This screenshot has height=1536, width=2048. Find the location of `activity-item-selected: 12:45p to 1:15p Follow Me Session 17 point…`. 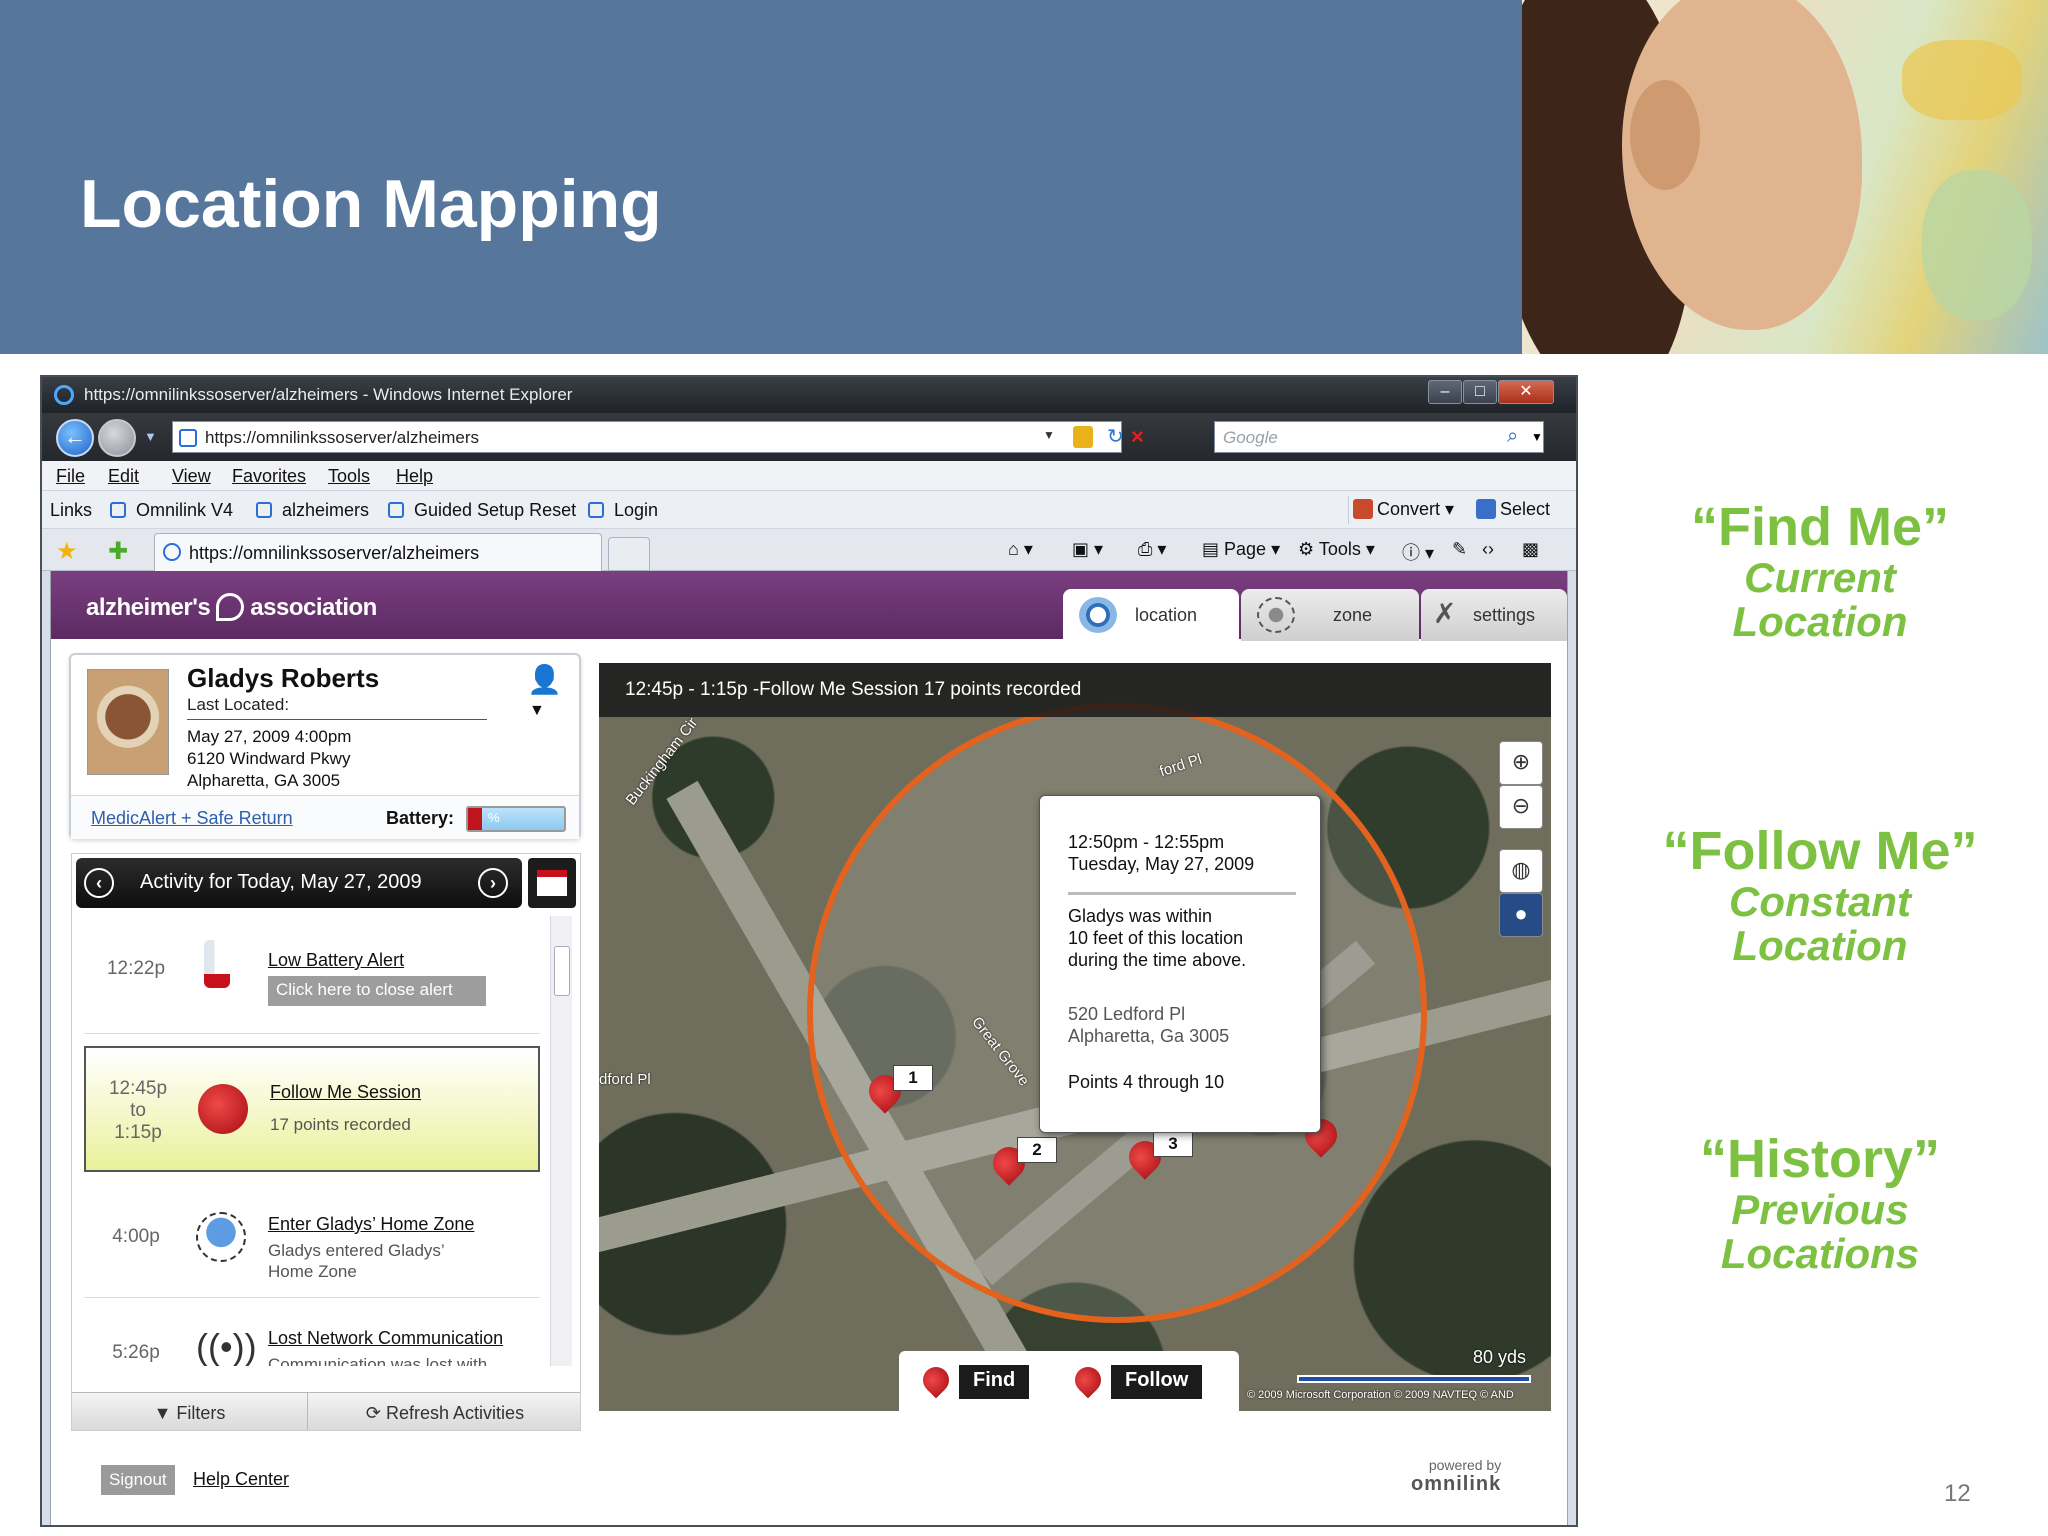

activity-item-selected: 12:45p to 1:15p Follow Me Session 17 point… is located at coordinates (312, 1109).